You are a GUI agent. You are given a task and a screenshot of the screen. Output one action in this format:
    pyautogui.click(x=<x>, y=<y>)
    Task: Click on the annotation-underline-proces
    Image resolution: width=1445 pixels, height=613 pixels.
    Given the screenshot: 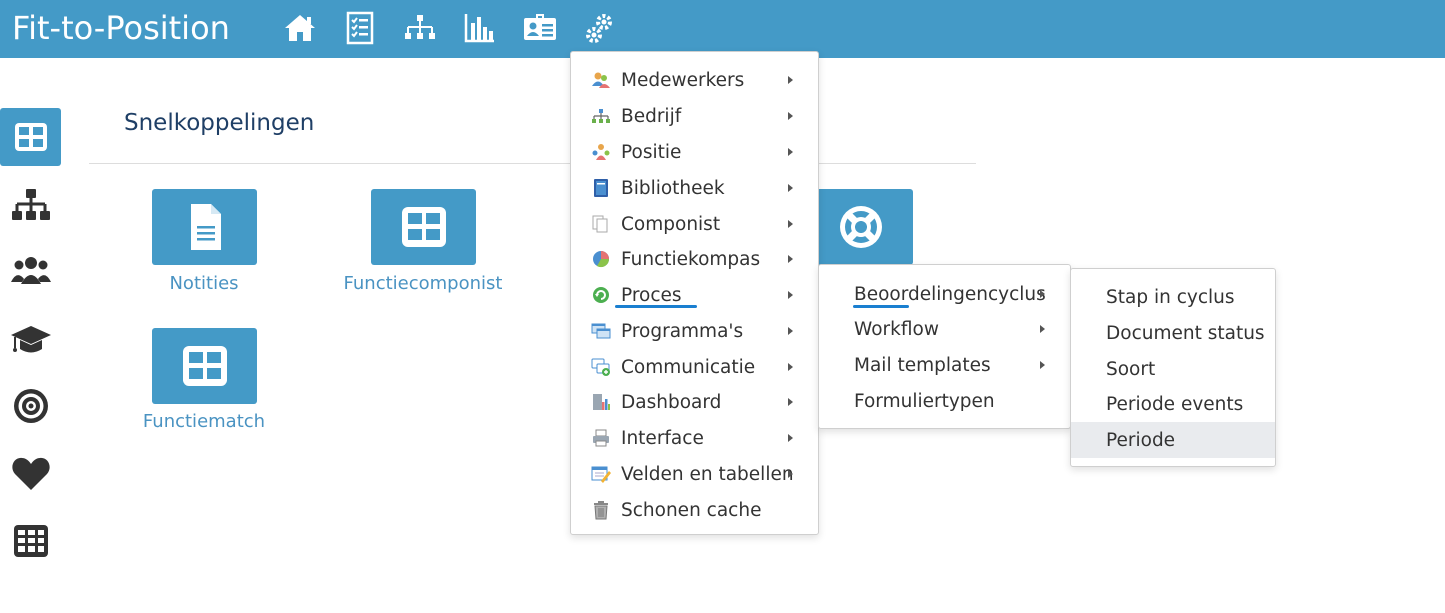 What is the action you would take?
    pyautogui.click(x=656, y=306)
    